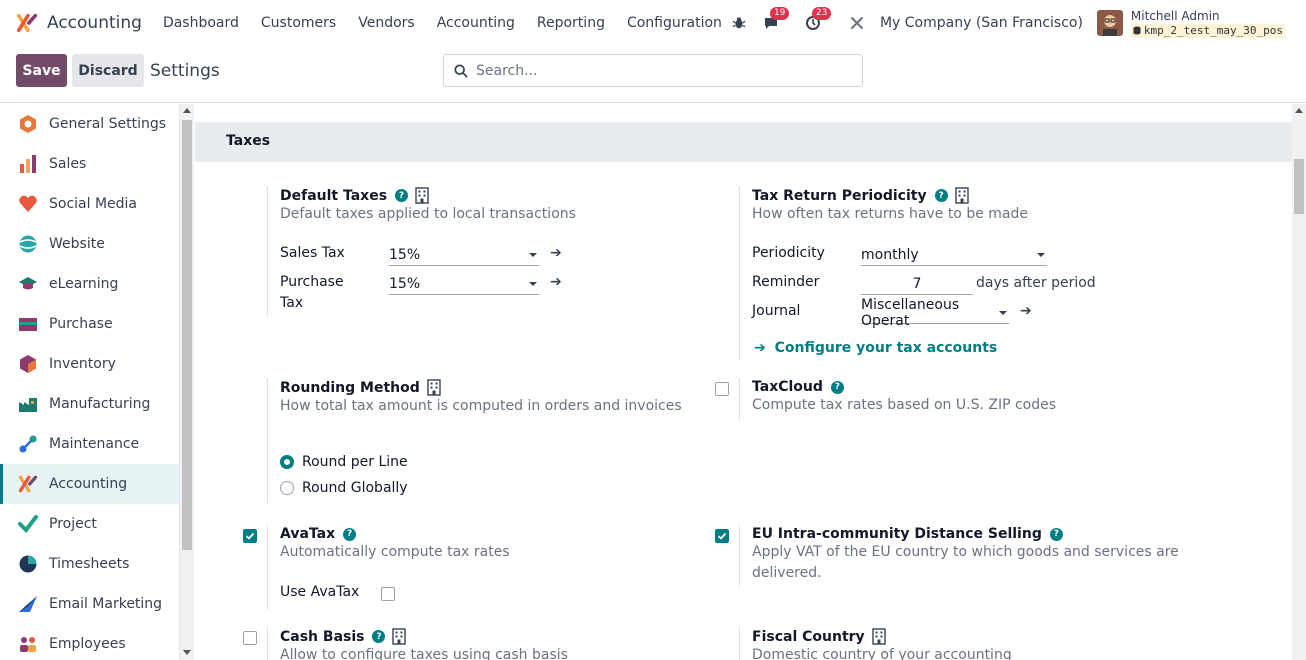  Describe the element at coordinates (89, 164) in the screenshot. I see `sidebar-item-sales: Sales` at that location.